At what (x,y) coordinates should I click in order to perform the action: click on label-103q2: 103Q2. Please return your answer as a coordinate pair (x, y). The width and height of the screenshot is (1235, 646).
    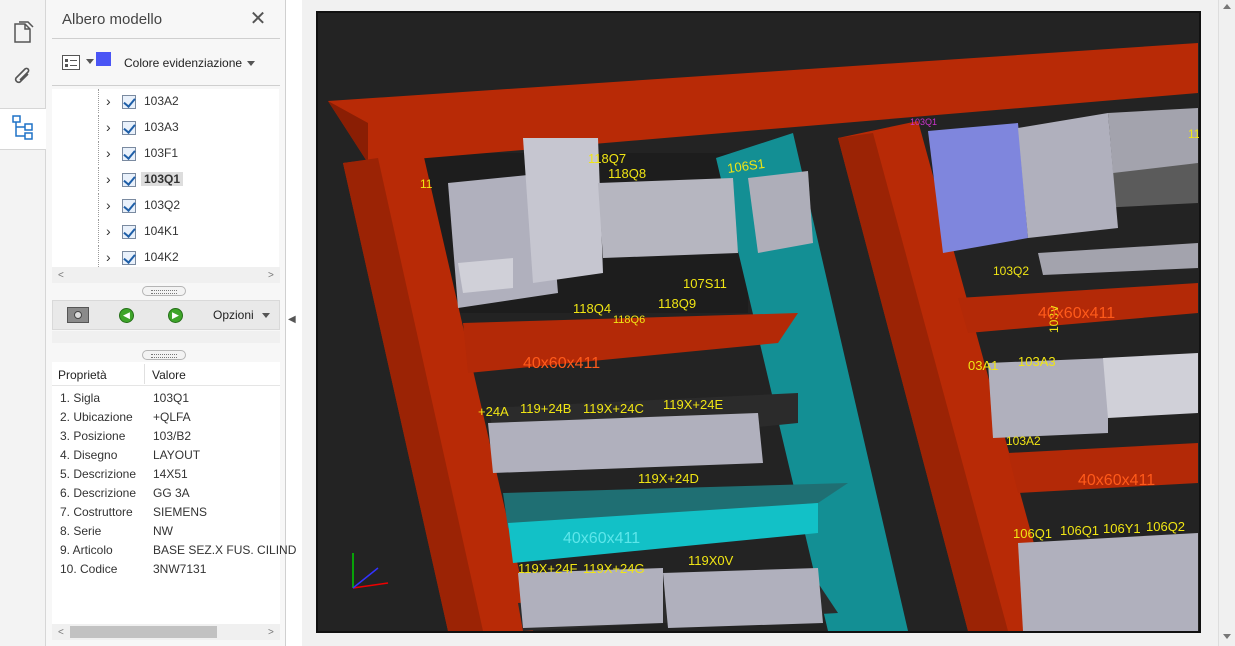
    Looking at the image, I should click on (1011, 271).